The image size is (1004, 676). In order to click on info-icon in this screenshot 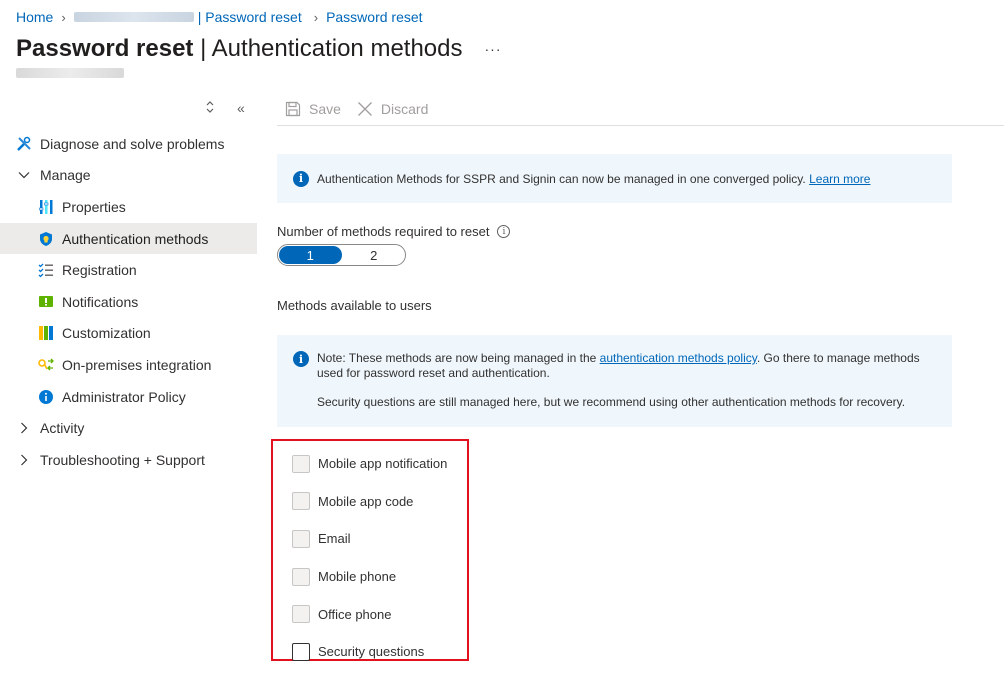, I will do `click(46, 397)`.